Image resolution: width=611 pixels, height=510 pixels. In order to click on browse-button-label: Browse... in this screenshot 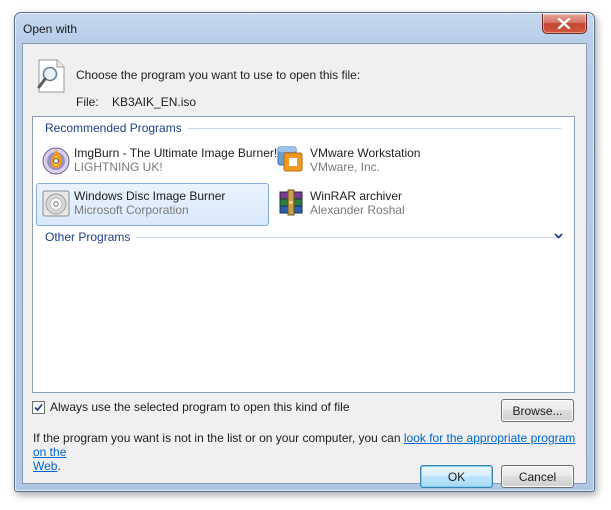, I will do `click(537, 410)`.